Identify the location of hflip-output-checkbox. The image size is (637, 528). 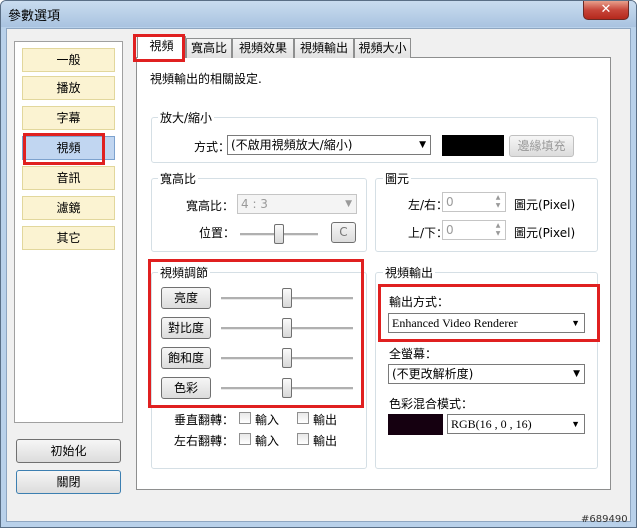
(303, 439).